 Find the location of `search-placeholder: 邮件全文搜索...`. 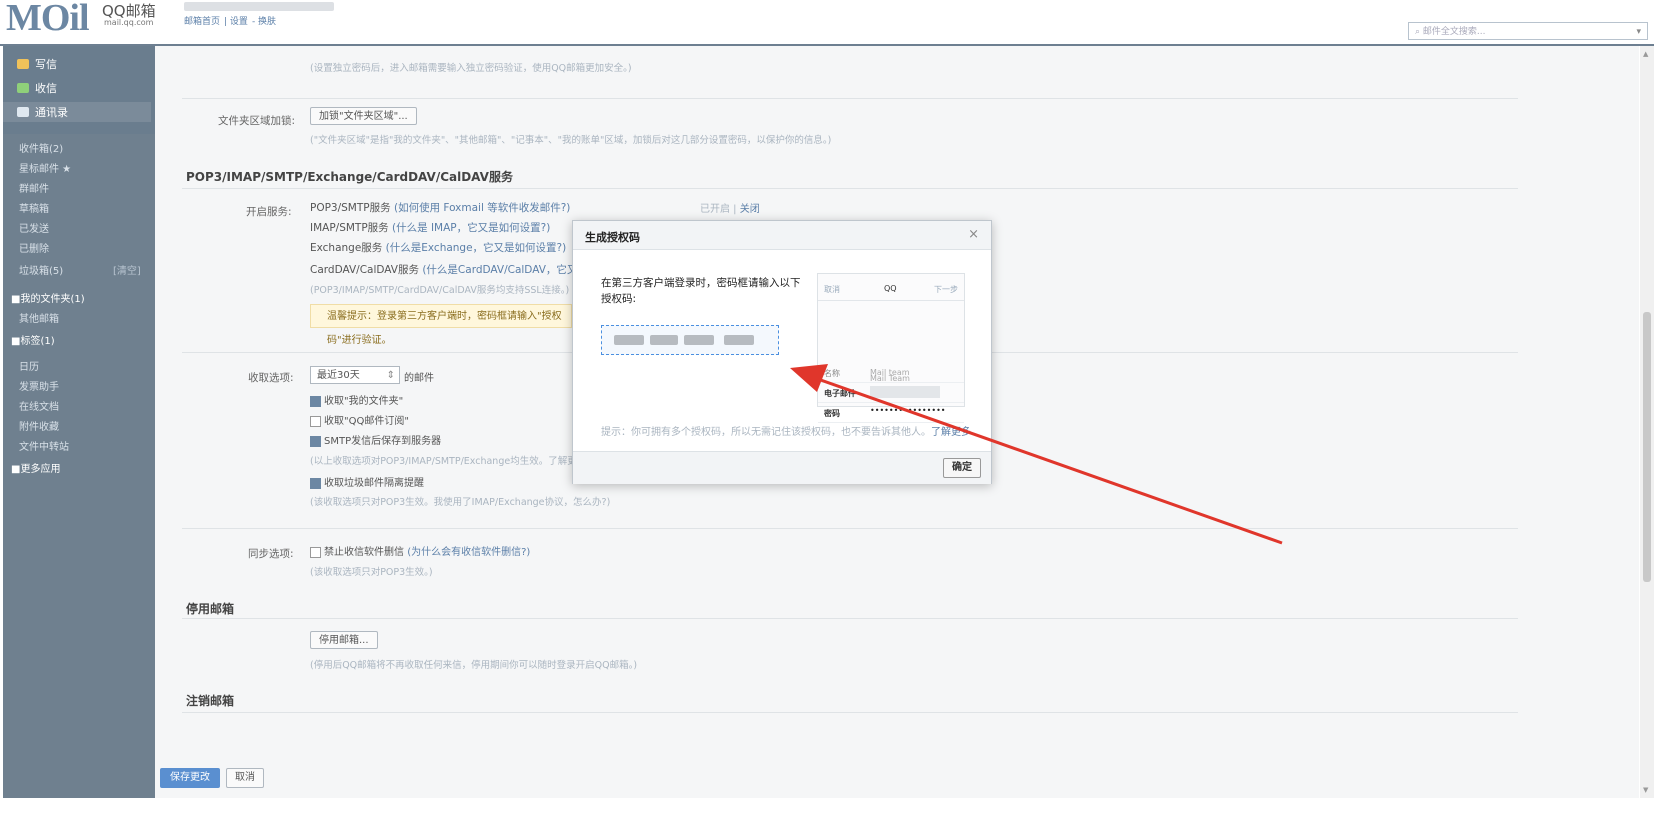

search-placeholder: 邮件全文搜索... is located at coordinates (1454, 32).